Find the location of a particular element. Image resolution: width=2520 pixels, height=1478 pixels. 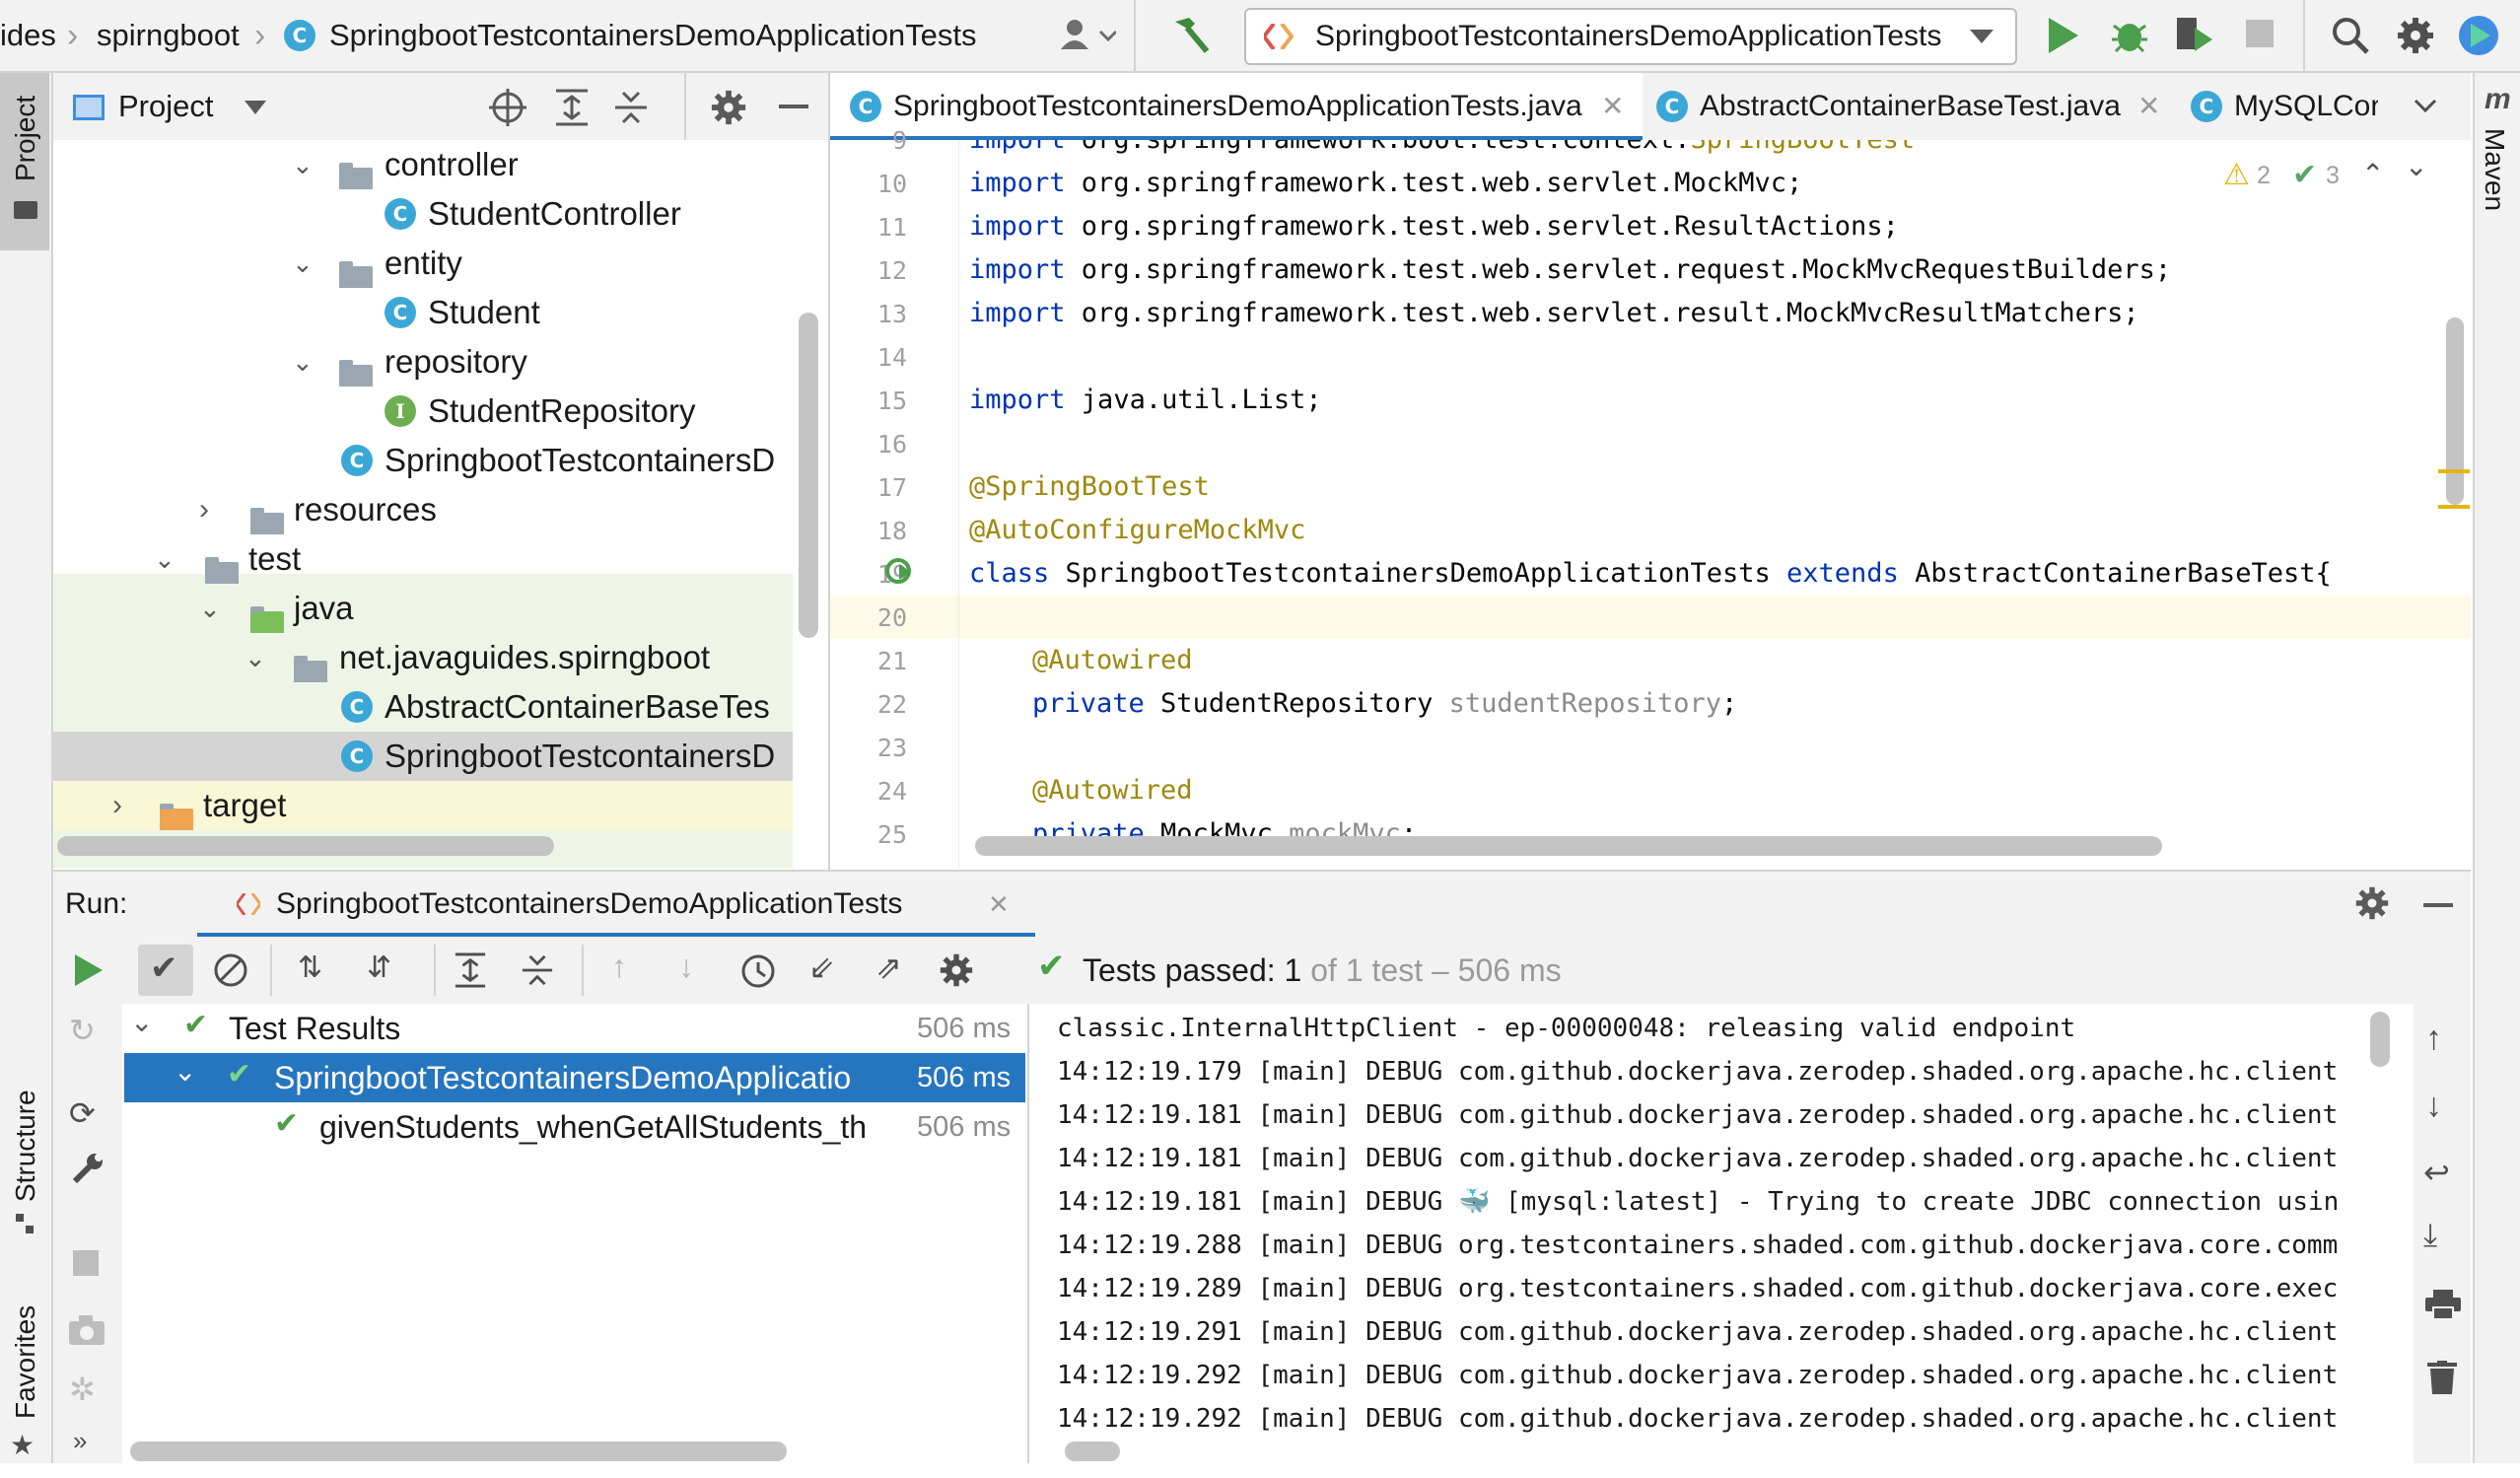

tree-item-abstractcontainerbasetest: C AbstractContainerBaseTes is located at coordinates (423, 707).